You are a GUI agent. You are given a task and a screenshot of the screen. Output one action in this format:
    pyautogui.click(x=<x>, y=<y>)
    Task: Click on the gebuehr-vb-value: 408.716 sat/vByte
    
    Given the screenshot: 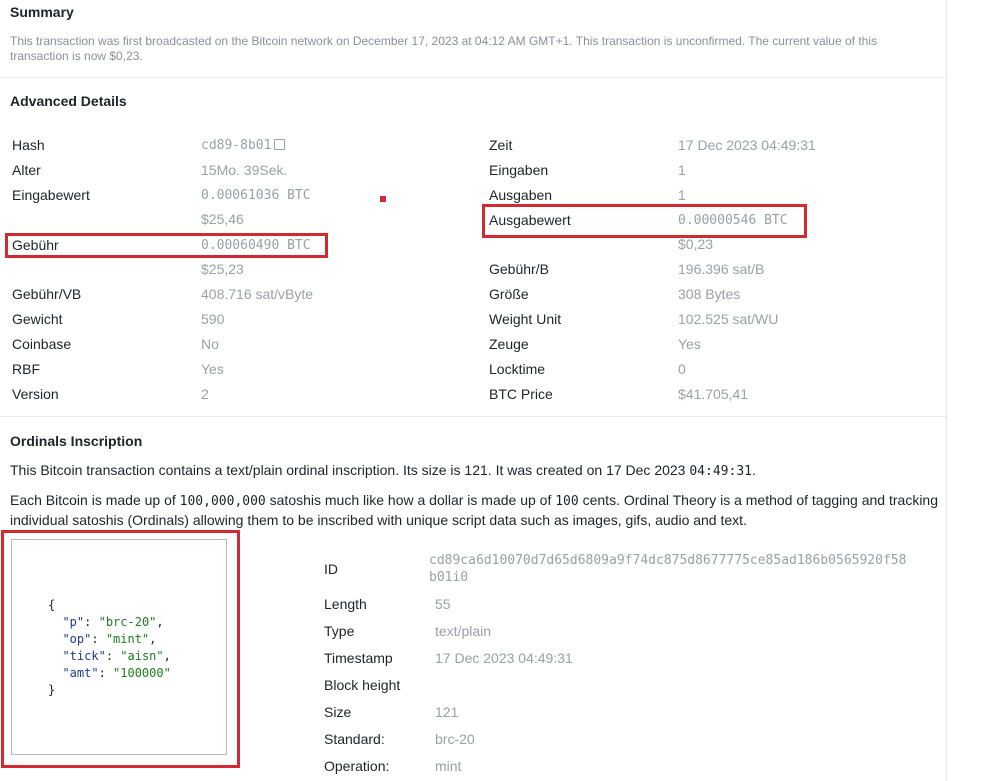 What is the action you would take?
    pyautogui.click(x=257, y=294)
    